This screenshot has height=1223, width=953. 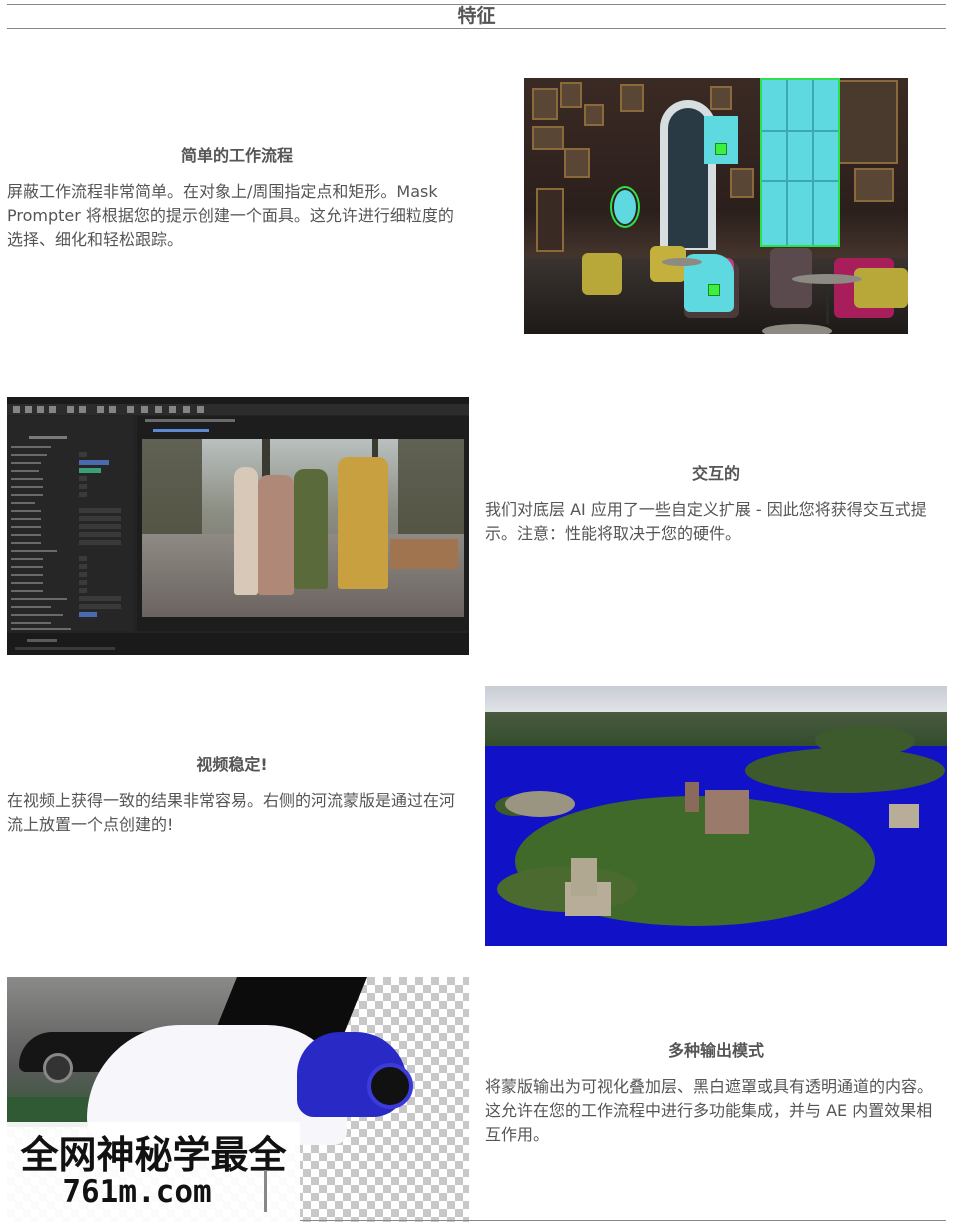 I want to click on feature-heading-stable: 视频稳定!, so click(x=232, y=764).